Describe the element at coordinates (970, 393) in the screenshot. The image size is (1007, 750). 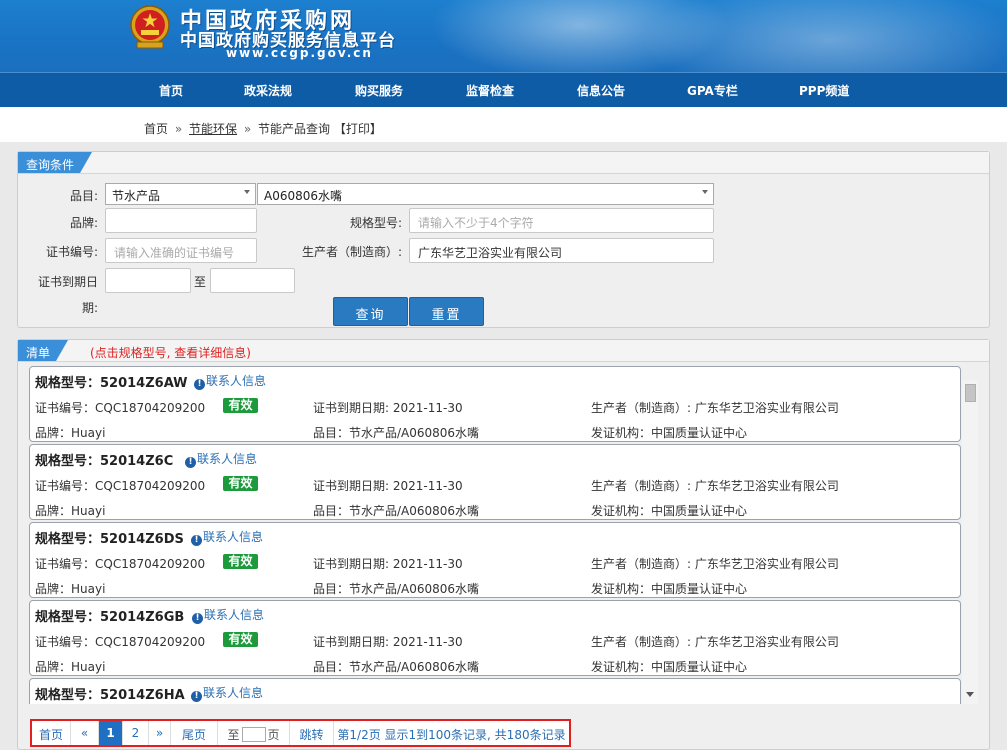
I see `scroll-thumb` at that location.